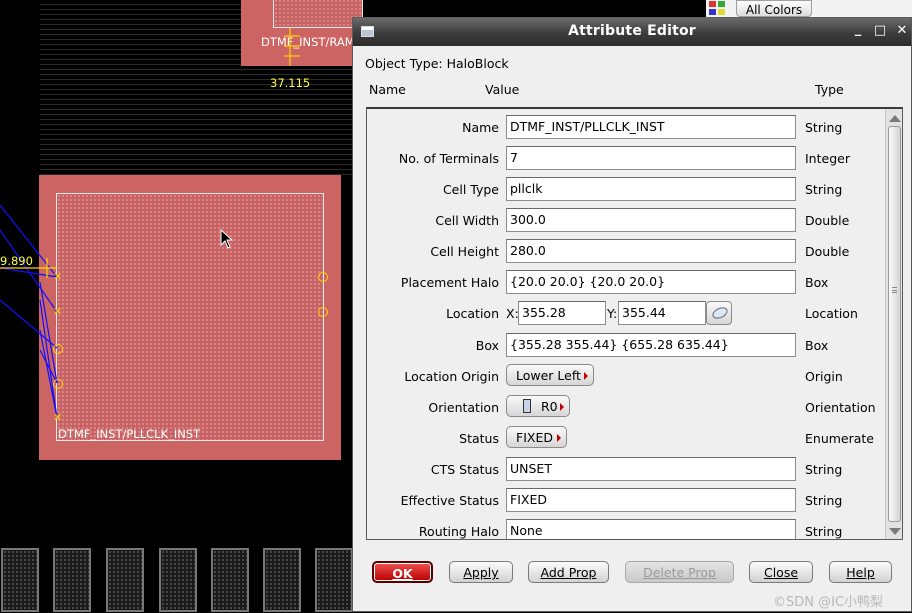 The width and height of the screenshot is (912, 613). What do you see at coordinates (831, 313) in the screenshot?
I see `attribute-type: Location` at bounding box center [831, 313].